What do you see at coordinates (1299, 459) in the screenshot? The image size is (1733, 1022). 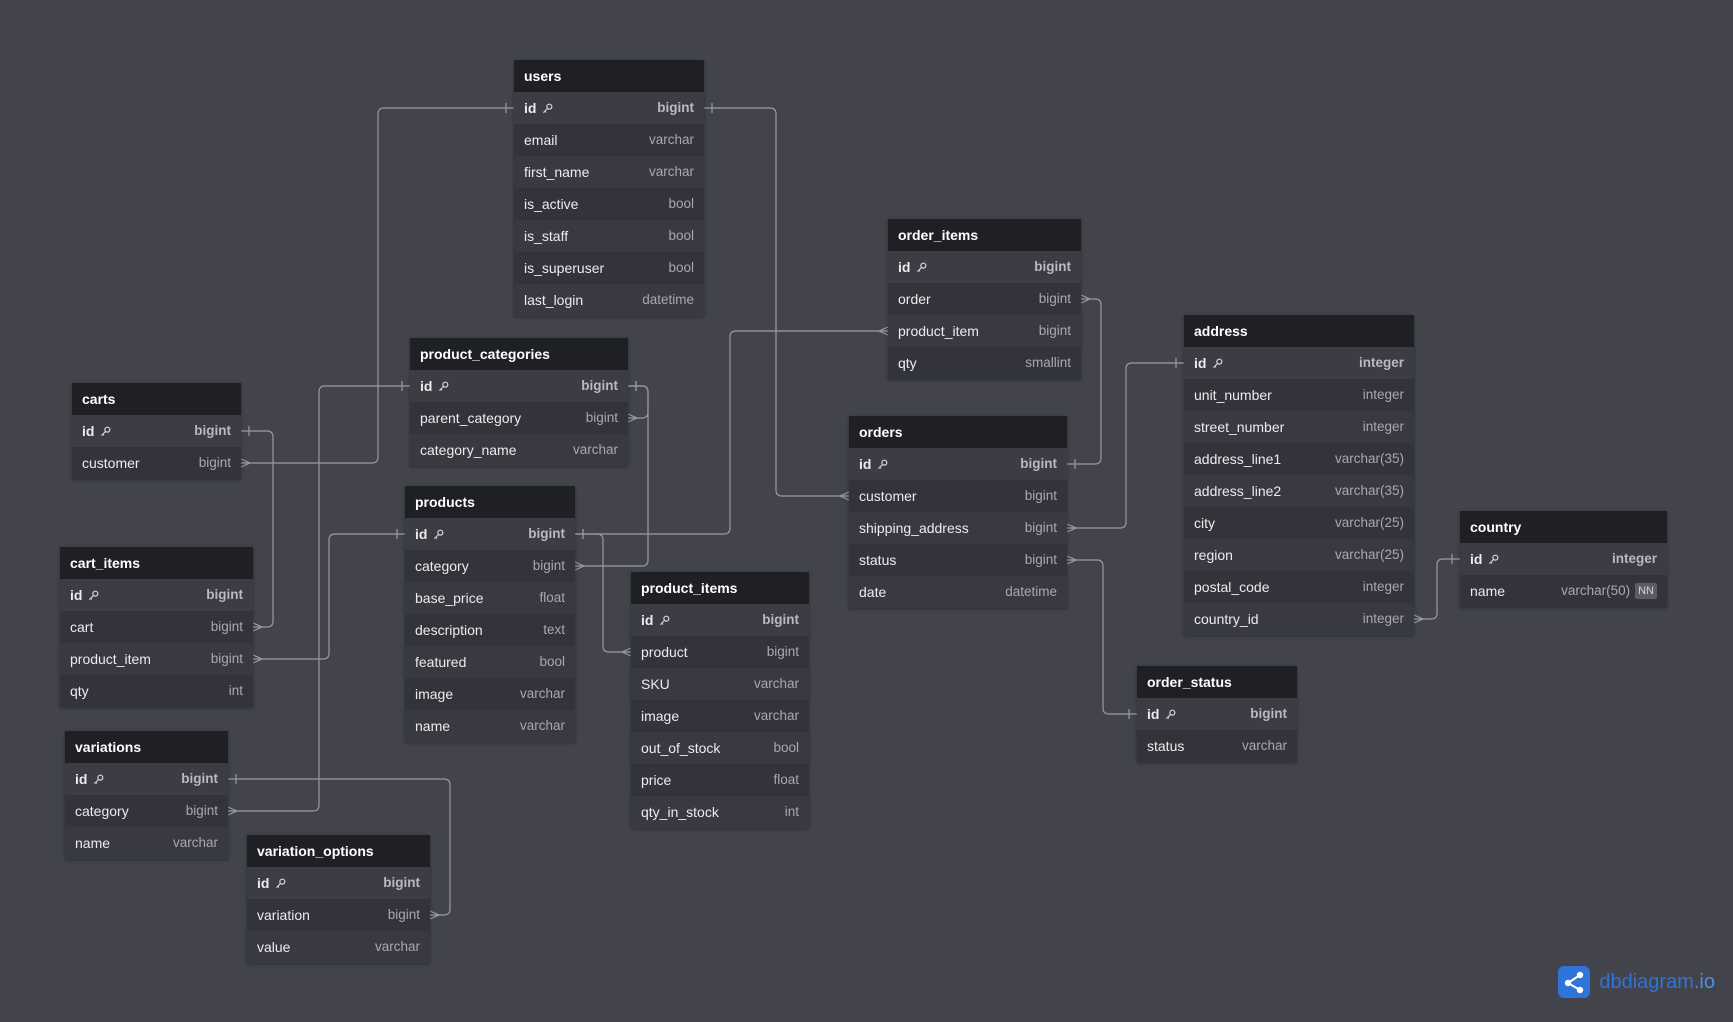 I see `field-row: address_line1 varchar(35)` at bounding box center [1299, 459].